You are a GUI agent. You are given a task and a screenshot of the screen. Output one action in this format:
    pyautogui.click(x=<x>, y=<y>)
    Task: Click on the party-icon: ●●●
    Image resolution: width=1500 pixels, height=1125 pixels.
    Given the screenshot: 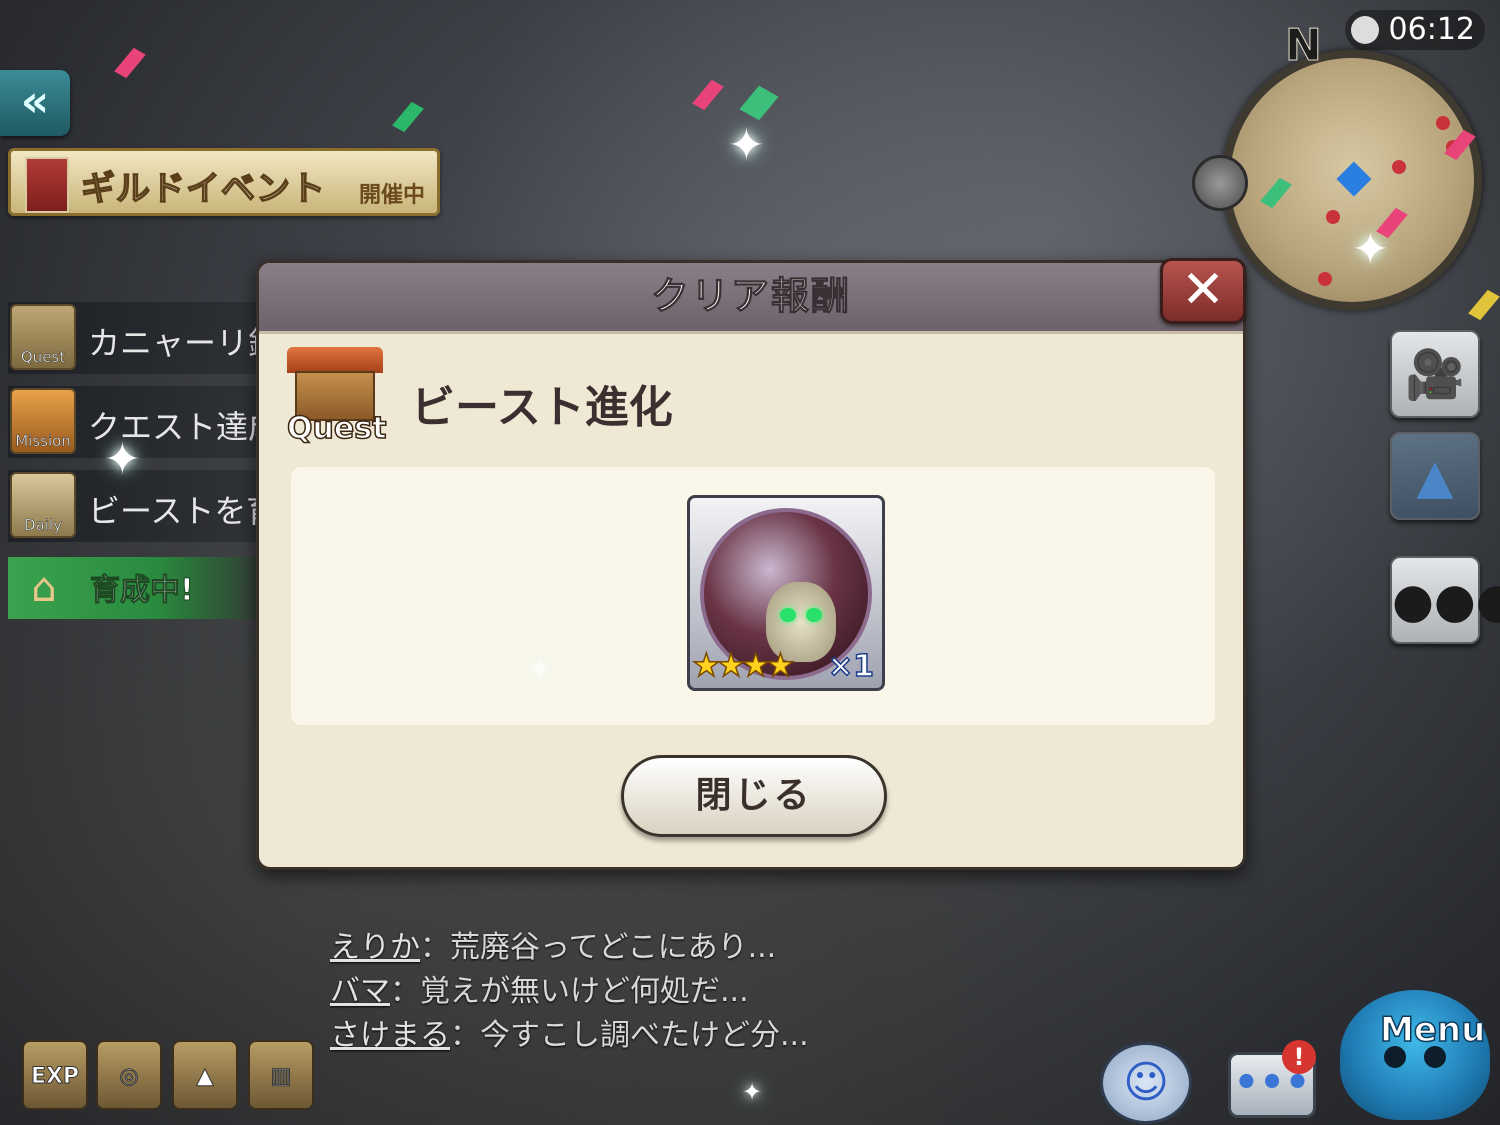 What is the action you would take?
    pyautogui.click(x=1446, y=601)
    